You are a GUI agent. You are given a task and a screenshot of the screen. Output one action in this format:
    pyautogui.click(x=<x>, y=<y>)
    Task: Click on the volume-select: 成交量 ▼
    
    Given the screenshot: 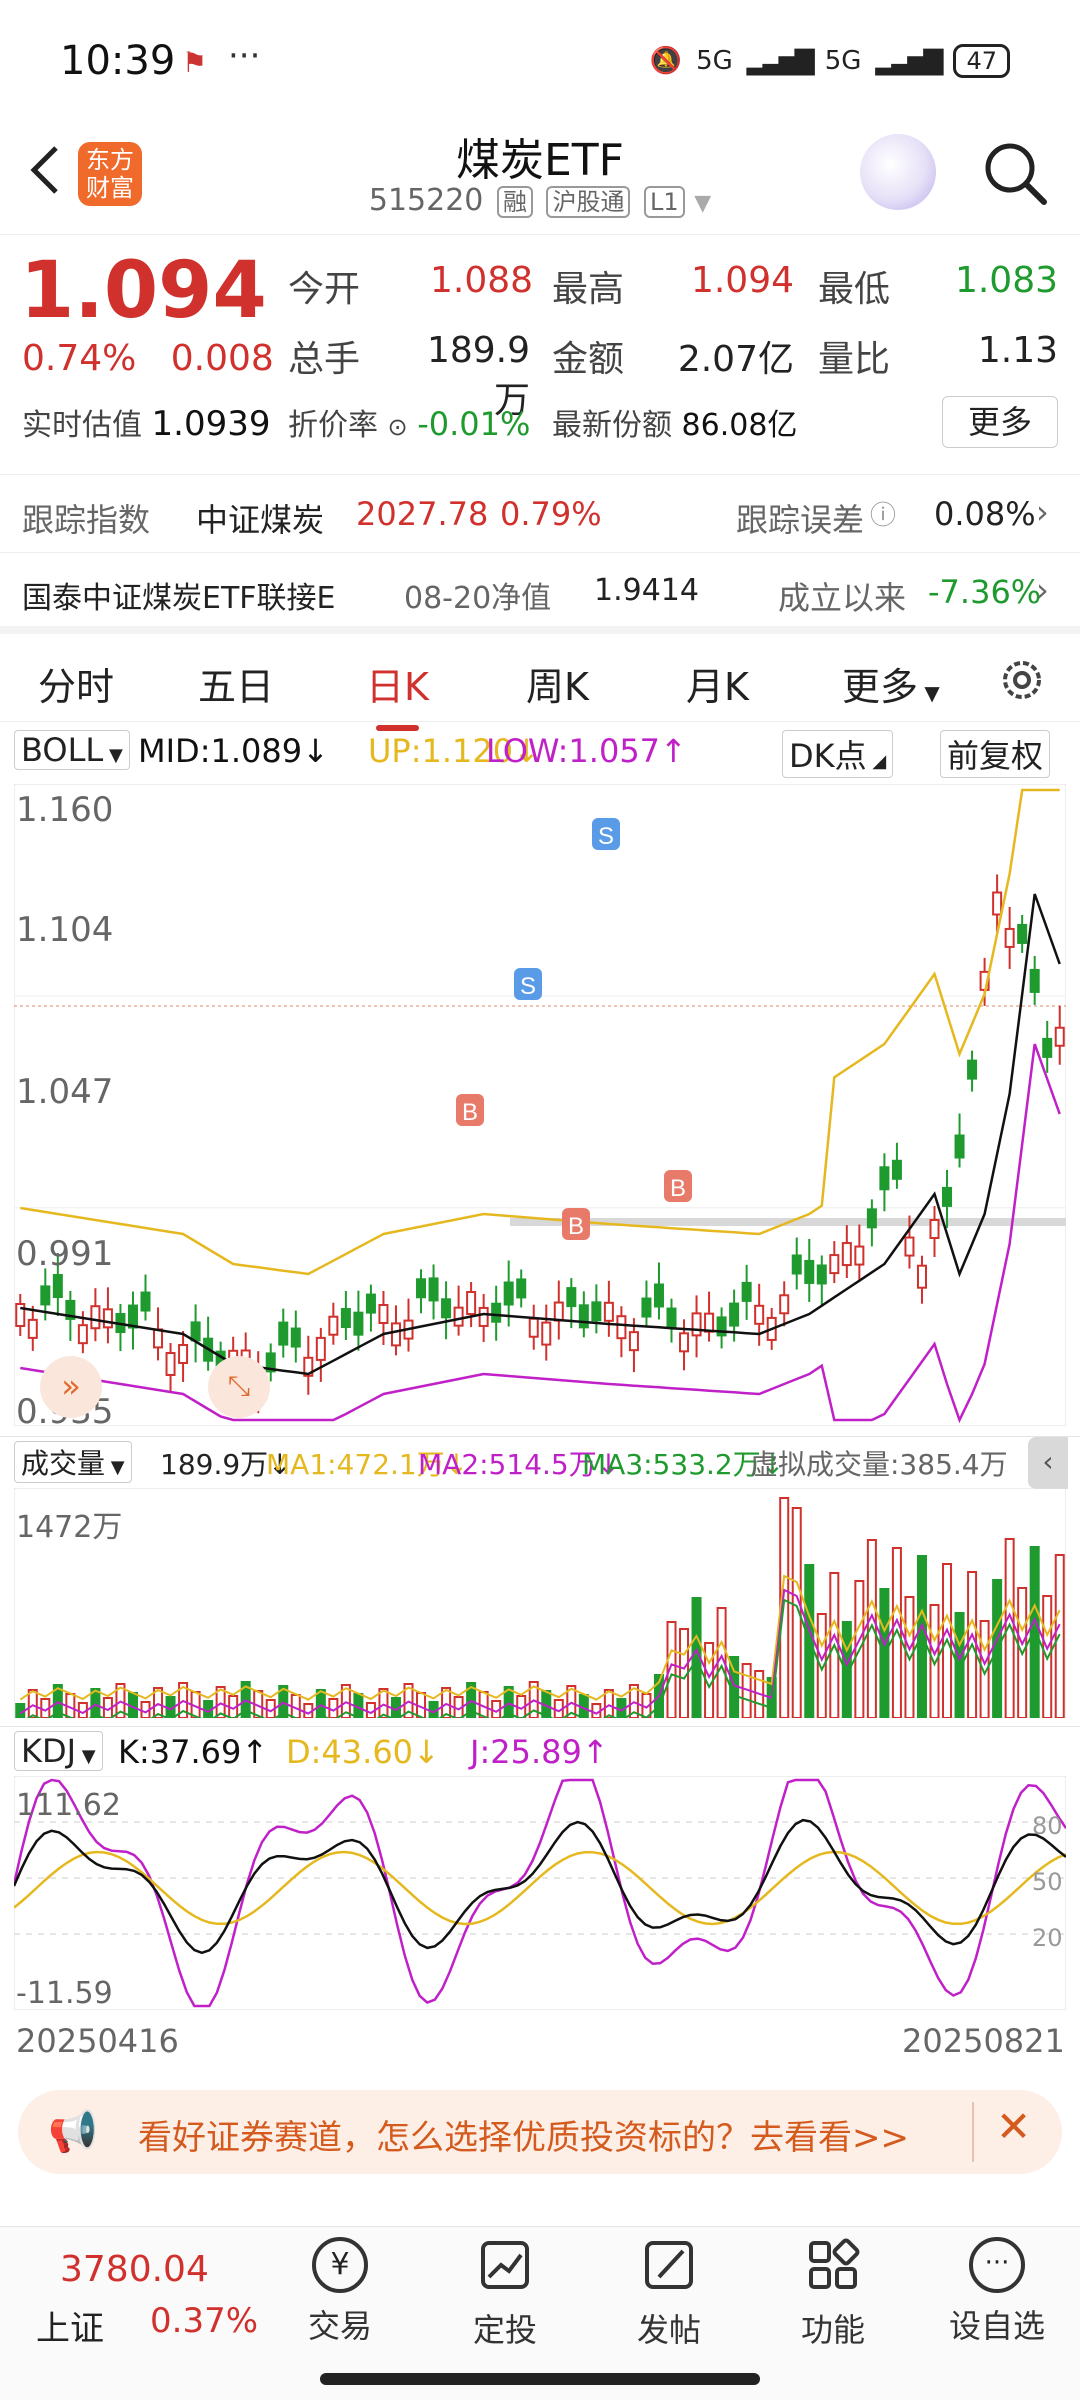 What is the action you would take?
    pyautogui.click(x=73, y=1462)
    